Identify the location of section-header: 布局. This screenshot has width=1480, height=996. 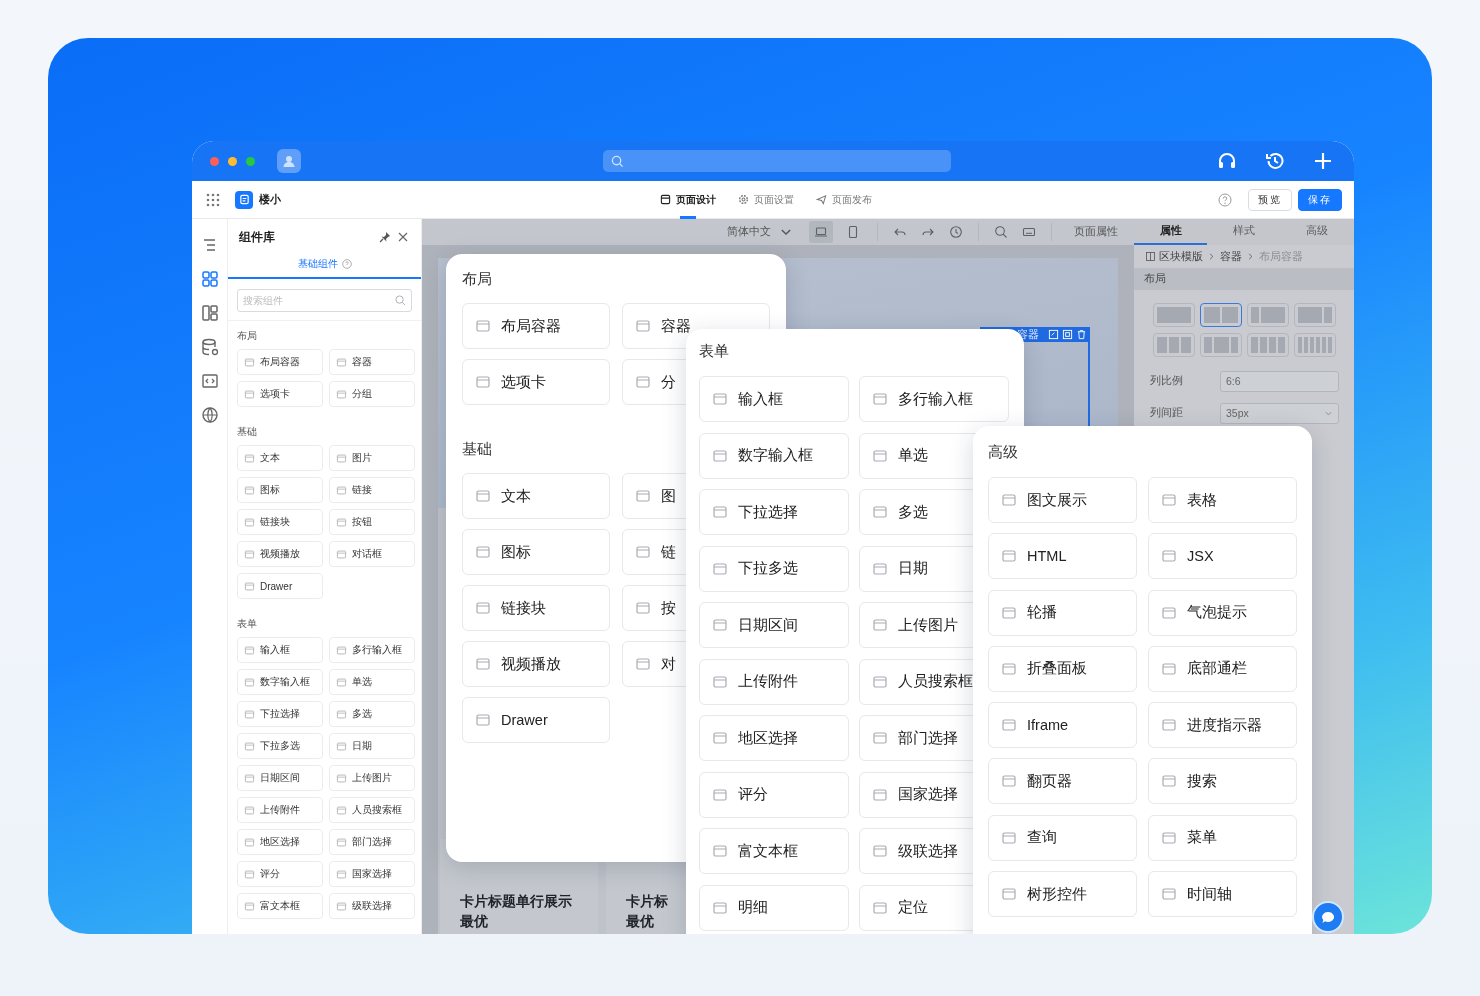
(1244, 279).